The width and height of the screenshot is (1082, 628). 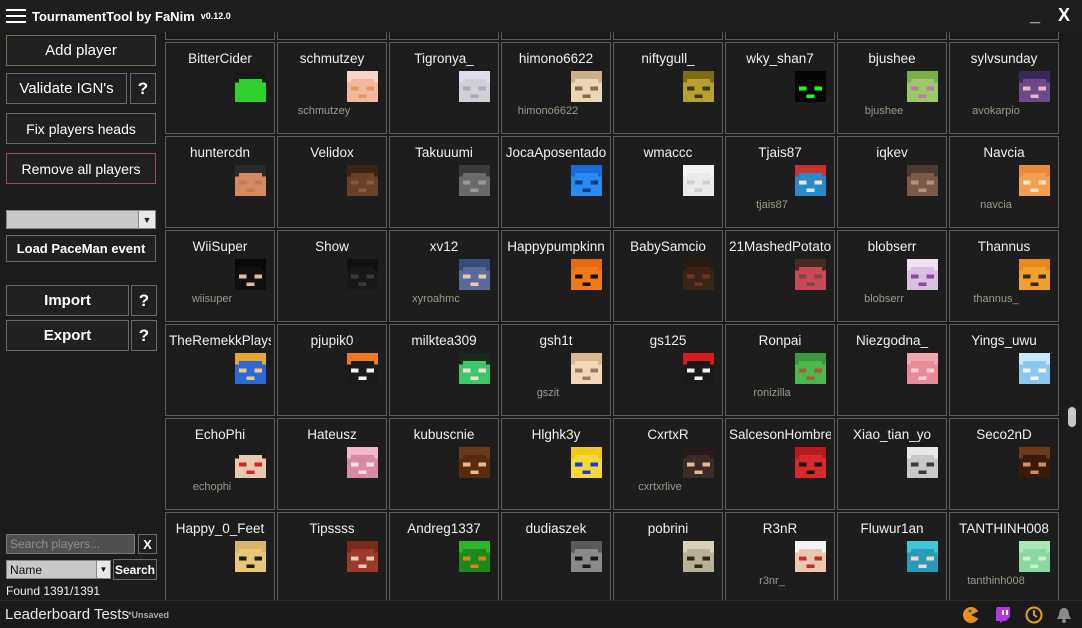 I want to click on clear-search-button: X, so click(x=147, y=544).